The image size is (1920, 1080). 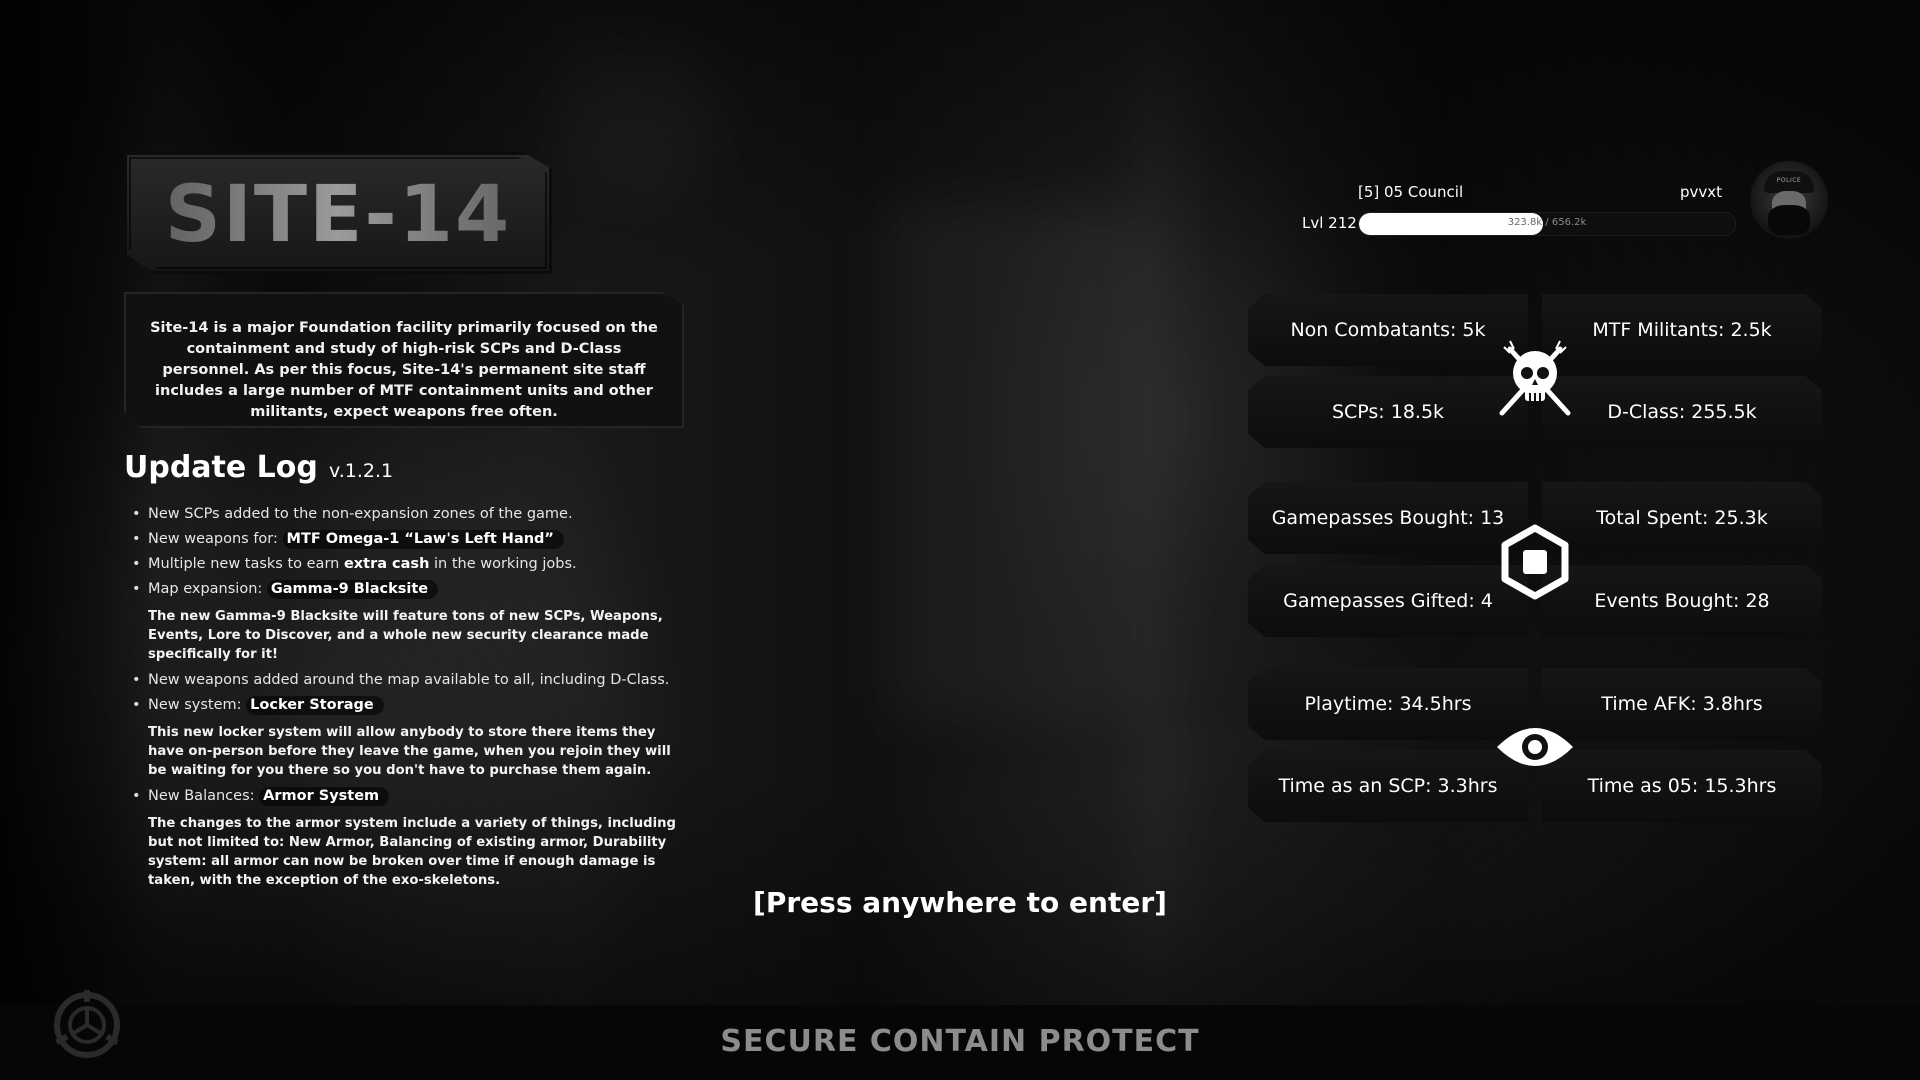 What do you see at coordinates (423, 539) in the screenshot?
I see `update-log-highlight: MTF Omega-1 “Law's Left Hand”` at bounding box center [423, 539].